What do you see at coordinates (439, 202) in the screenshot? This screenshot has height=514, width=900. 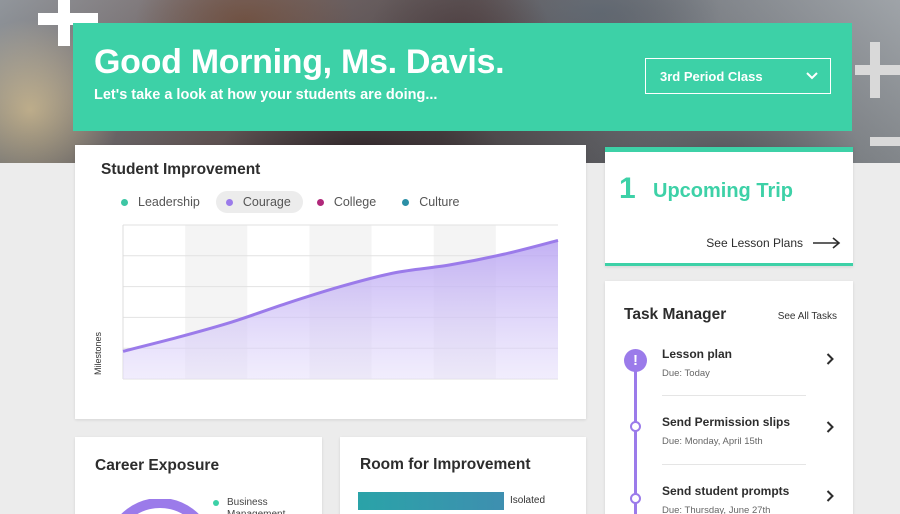 I see `legend-label: Culture` at bounding box center [439, 202].